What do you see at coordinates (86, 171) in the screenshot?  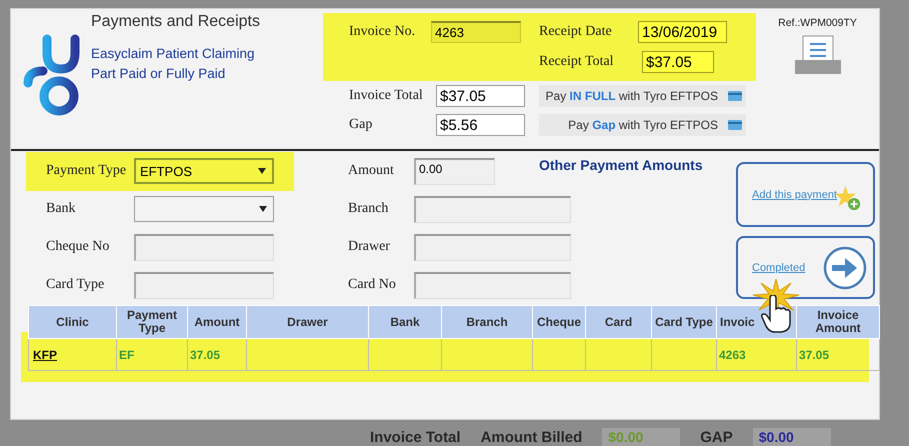 I see `field-label: Payment Type` at bounding box center [86, 171].